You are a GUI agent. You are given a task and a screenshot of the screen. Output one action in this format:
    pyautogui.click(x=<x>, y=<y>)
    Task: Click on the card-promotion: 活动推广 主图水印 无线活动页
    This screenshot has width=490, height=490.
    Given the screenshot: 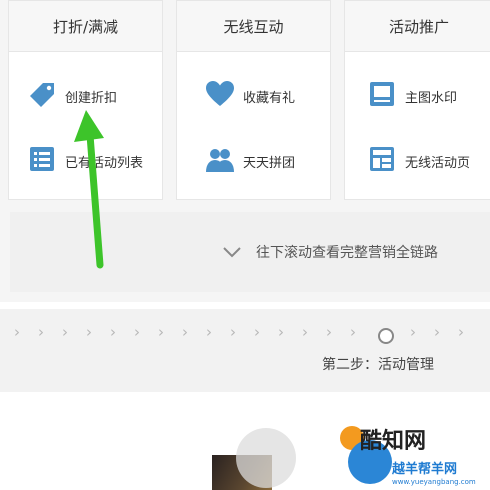 What is the action you would take?
    pyautogui.click(x=417, y=100)
    